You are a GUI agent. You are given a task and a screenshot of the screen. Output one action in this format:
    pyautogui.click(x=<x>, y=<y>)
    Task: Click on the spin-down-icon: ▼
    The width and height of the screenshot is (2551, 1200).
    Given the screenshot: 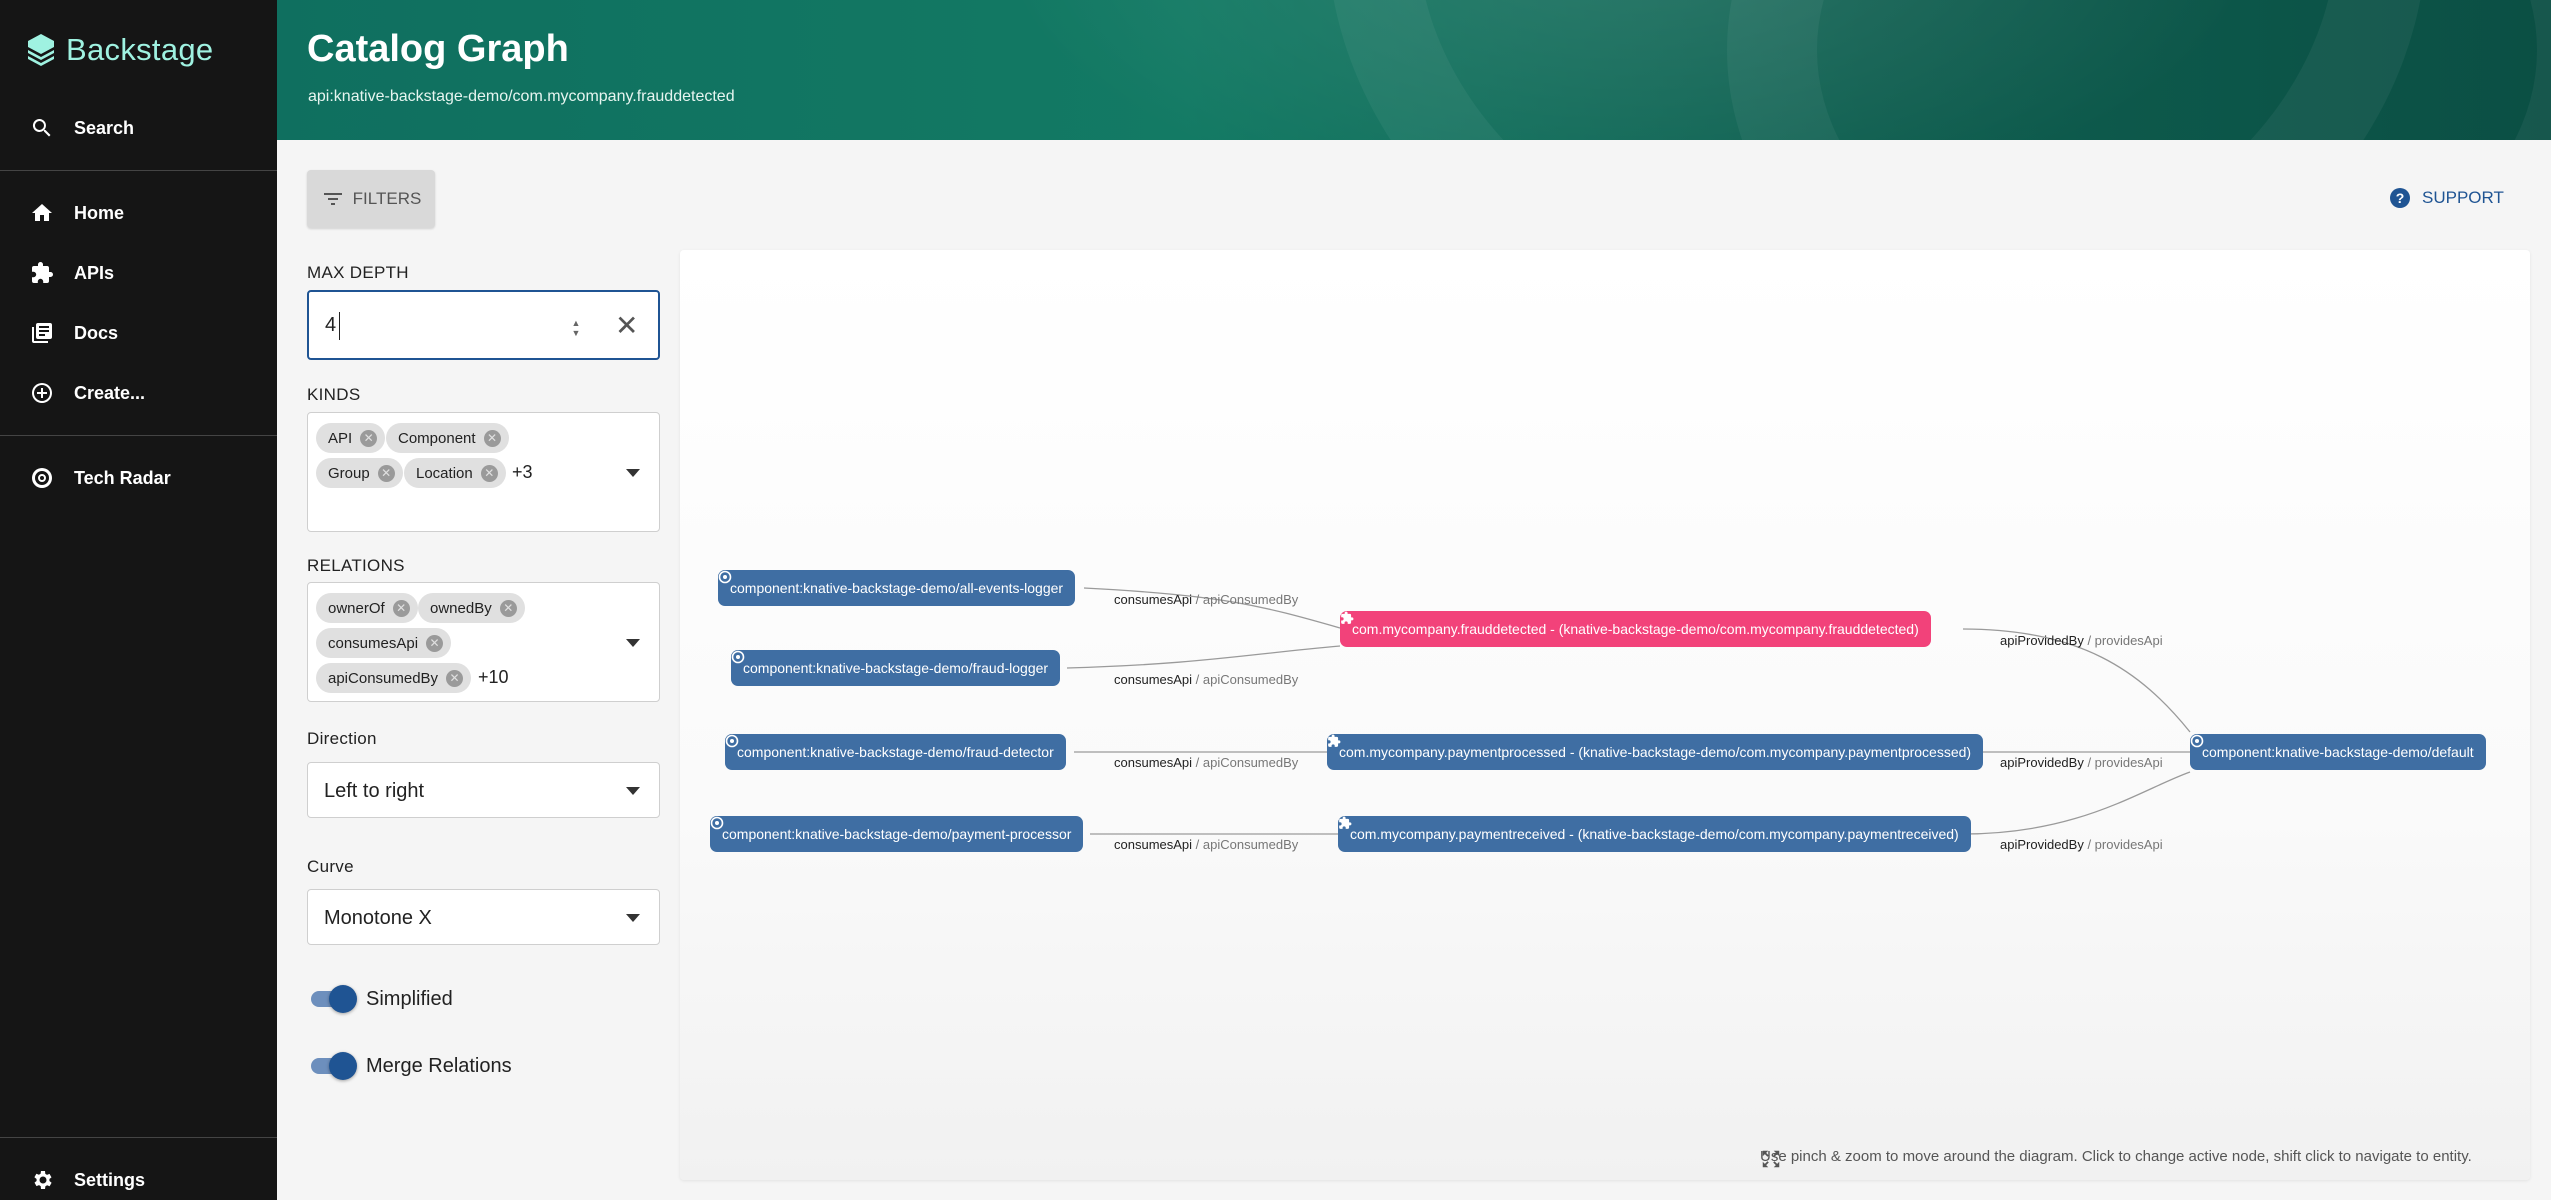 What is the action you would take?
    pyautogui.click(x=576, y=333)
    